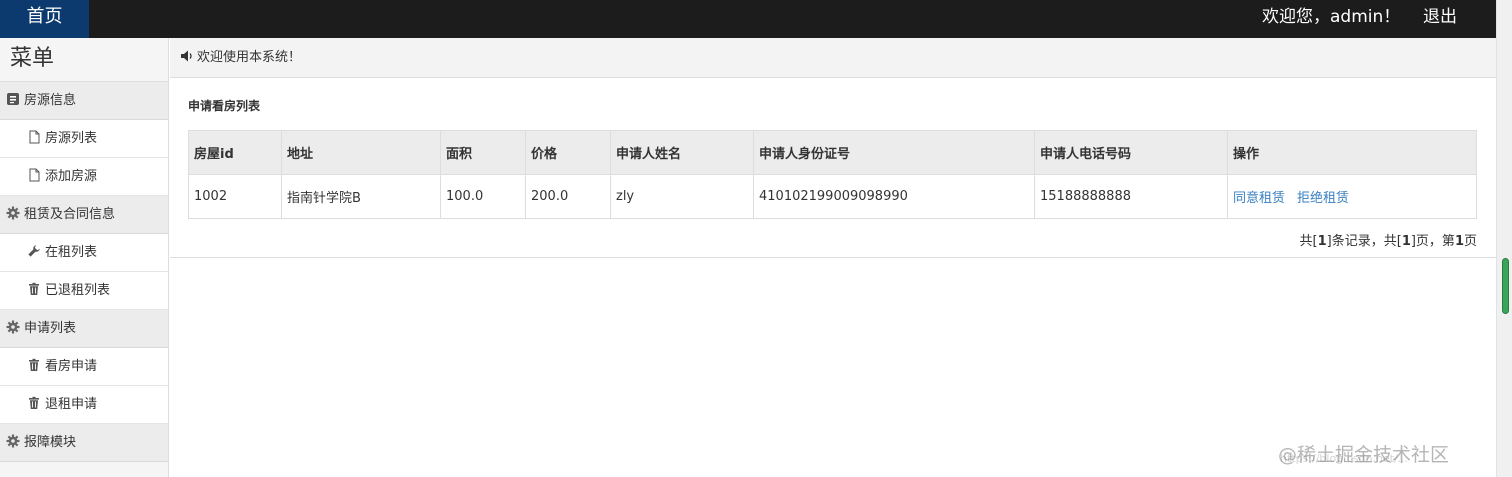  What do you see at coordinates (1131, 152) in the screenshot?
I see `column-header: 申请人电话号码` at bounding box center [1131, 152].